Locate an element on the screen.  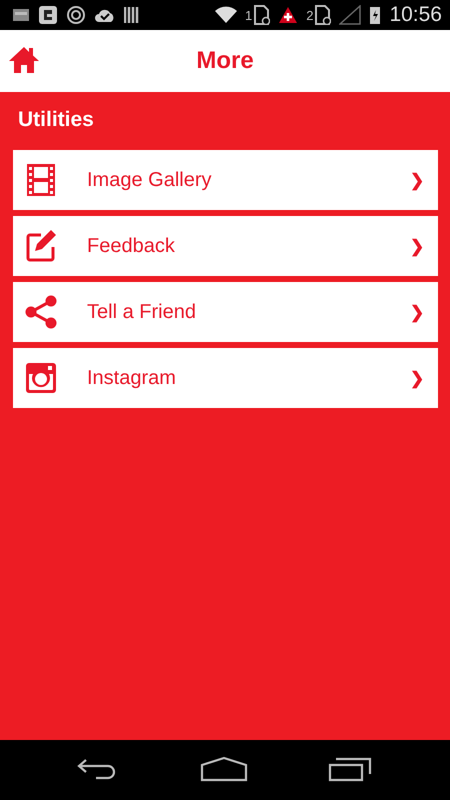
stacked-windows-icon is located at coordinates (351, 769).